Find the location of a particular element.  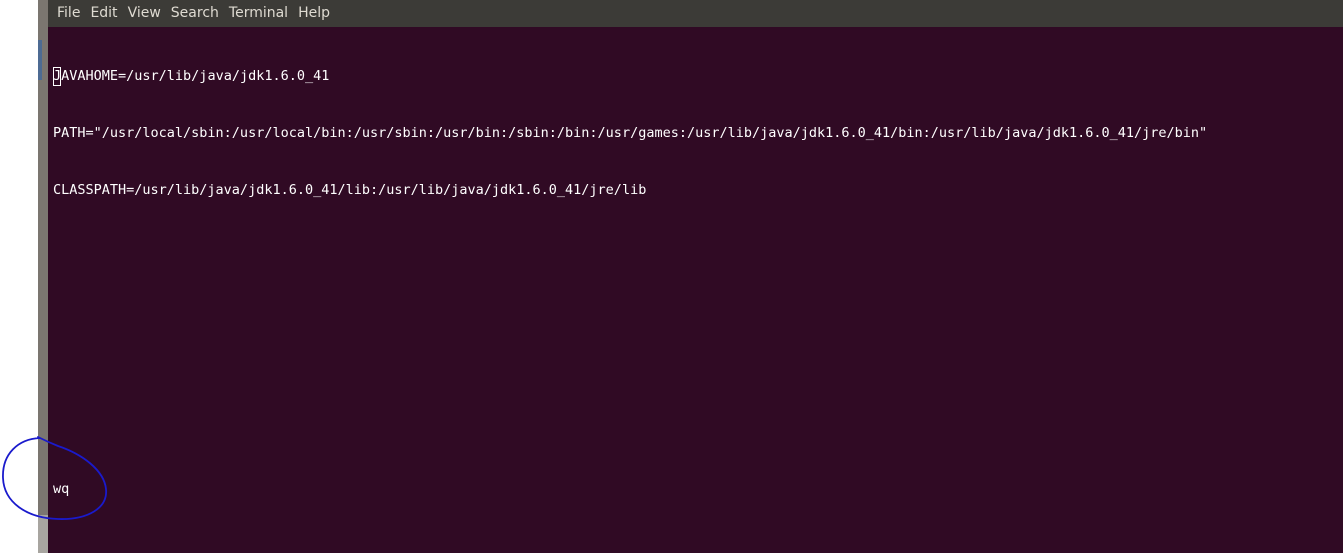

line-javahome-text: AVAHOME=/usr/lib/java/jdk1.6.0_41 is located at coordinates (195, 76).